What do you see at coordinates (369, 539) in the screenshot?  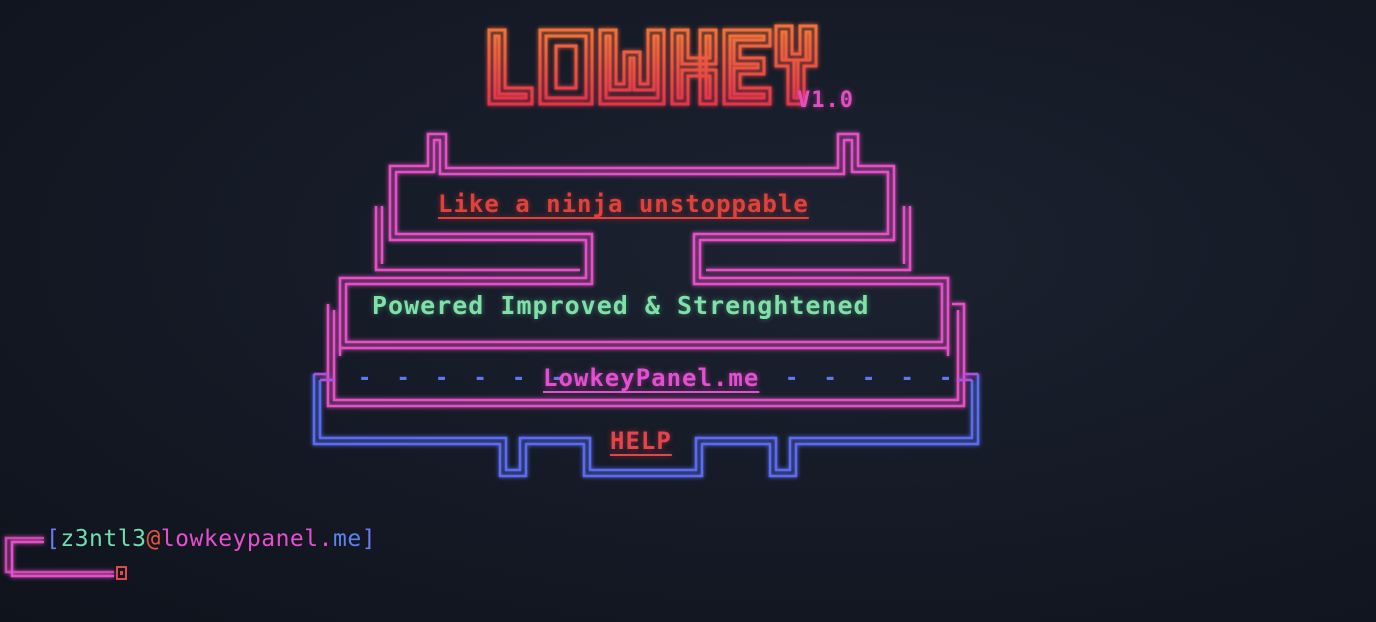 I see `prompt-close-bracket: ]` at bounding box center [369, 539].